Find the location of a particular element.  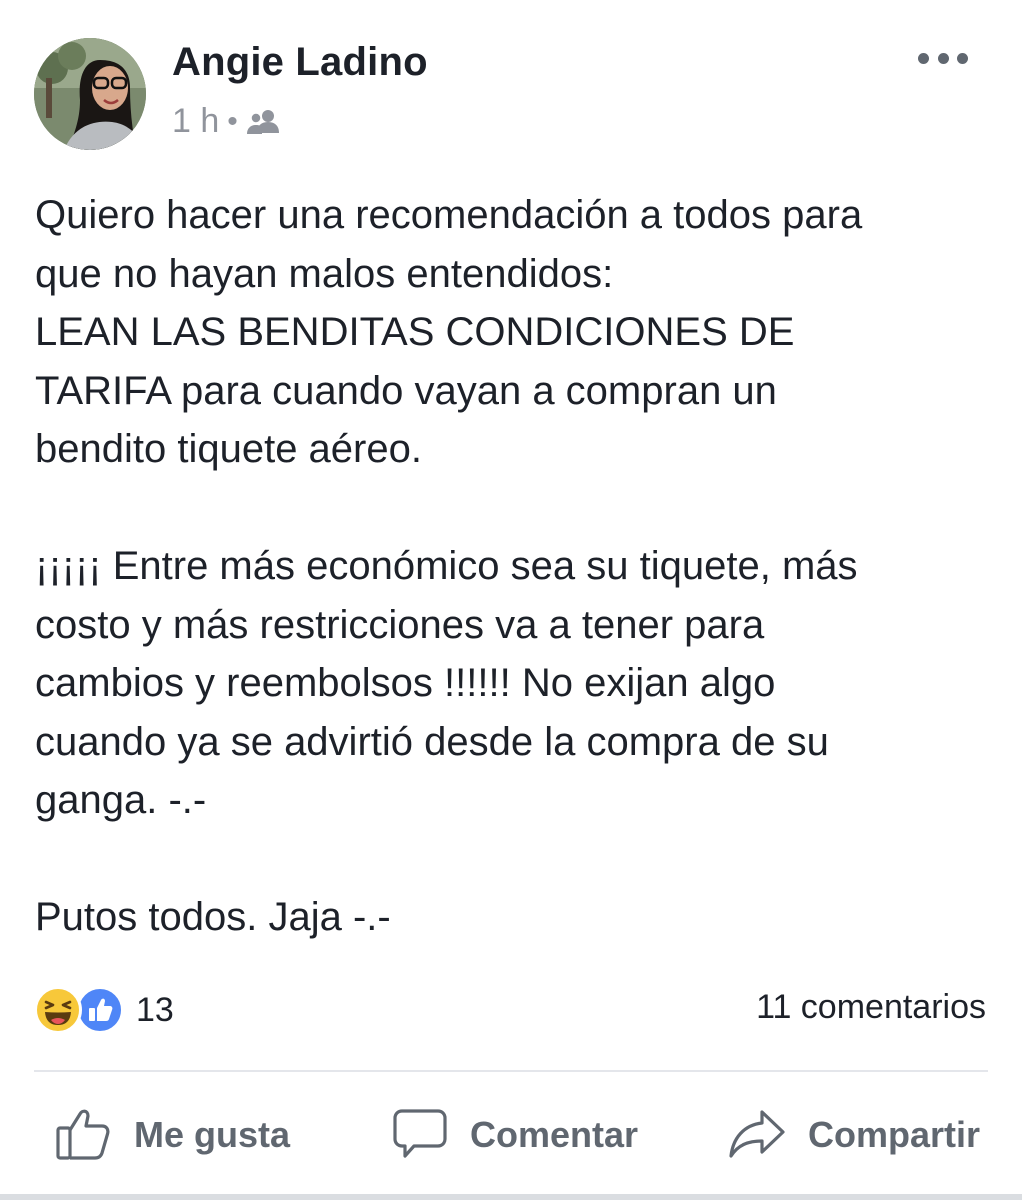

post-paragraph: Putos todos. Jaja -.- is located at coordinates (213, 917).